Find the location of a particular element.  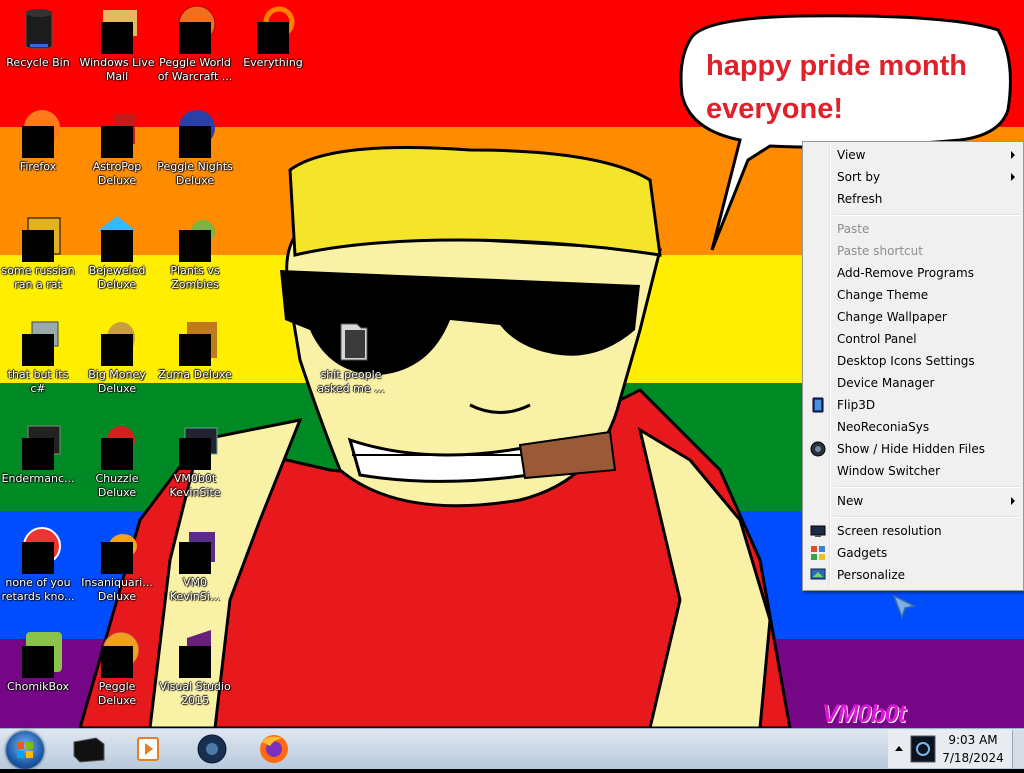

desktop-icon-insaniquarium-deluxe: Insaniquari... Deluxe is located at coordinates (117, 568).